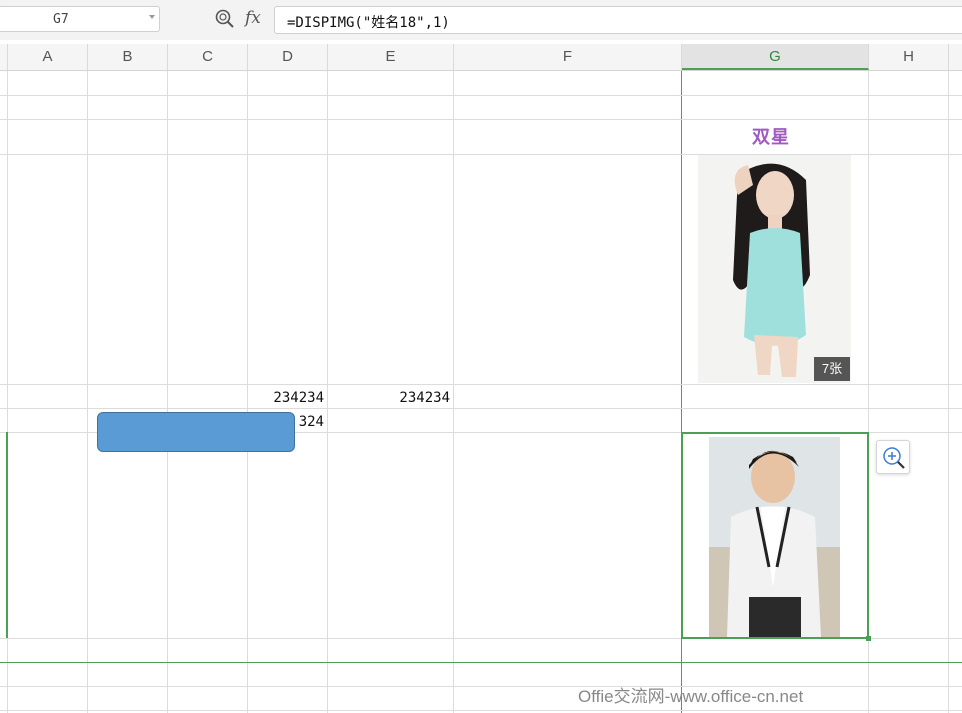  Describe the element at coordinates (196, 432) in the screenshot. I see `rounded-rectangle-shape` at that location.